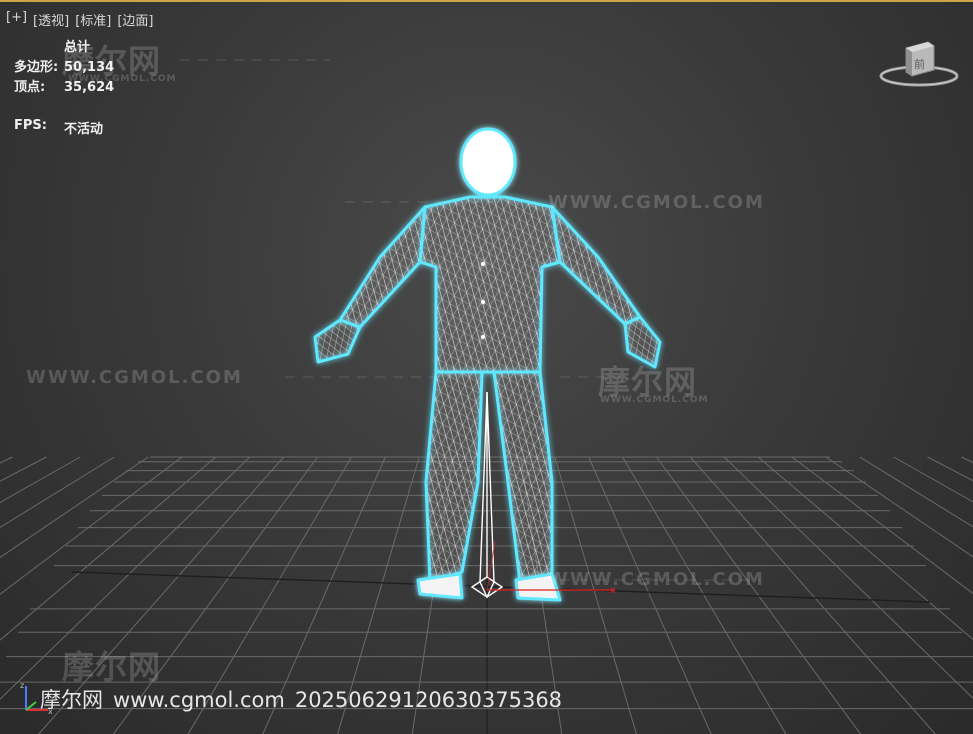 The image size is (973, 734). Describe the element at coordinates (654, 400) in the screenshot. I see `watermark-url-small: WWW.CGMOL.COM` at that location.